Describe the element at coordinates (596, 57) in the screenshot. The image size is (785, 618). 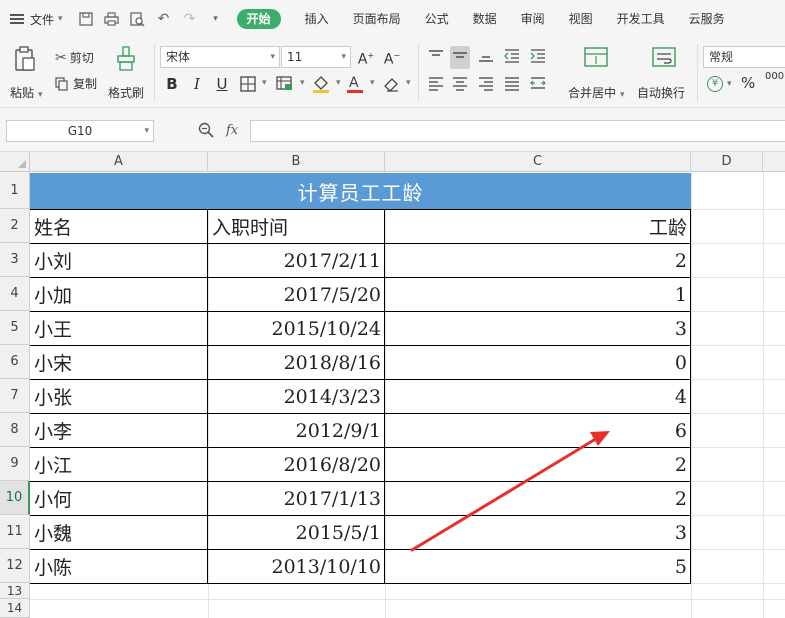
I see `merge-cells-icon` at that location.